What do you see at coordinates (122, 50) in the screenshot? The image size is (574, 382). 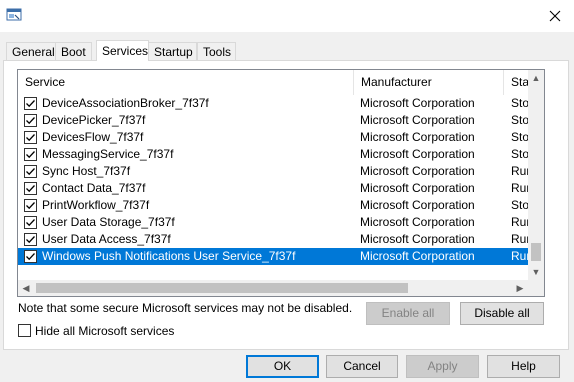 I see `tab-services: Services` at bounding box center [122, 50].